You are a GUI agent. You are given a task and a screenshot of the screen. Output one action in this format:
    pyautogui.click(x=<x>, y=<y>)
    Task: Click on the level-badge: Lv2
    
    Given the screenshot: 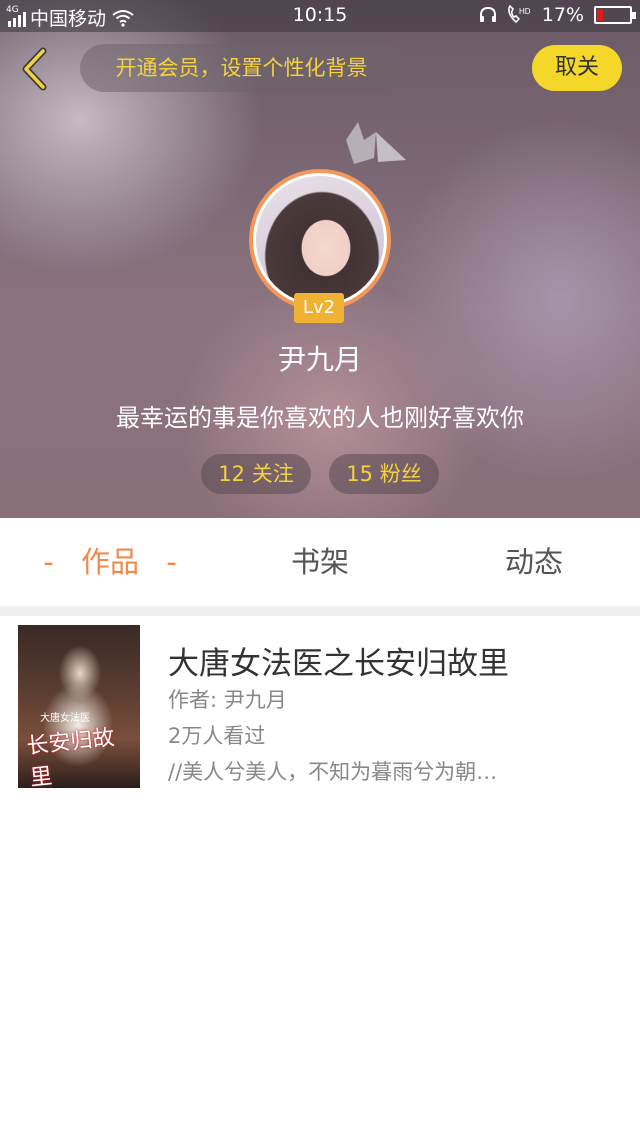 What is the action you would take?
    pyautogui.click(x=319, y=308)
    